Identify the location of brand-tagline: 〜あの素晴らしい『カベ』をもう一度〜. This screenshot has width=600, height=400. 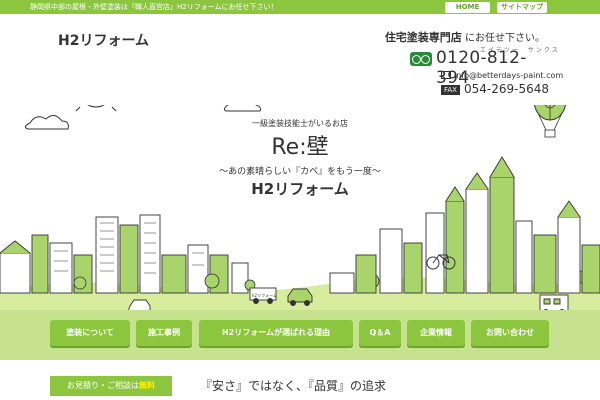
(300, 172).